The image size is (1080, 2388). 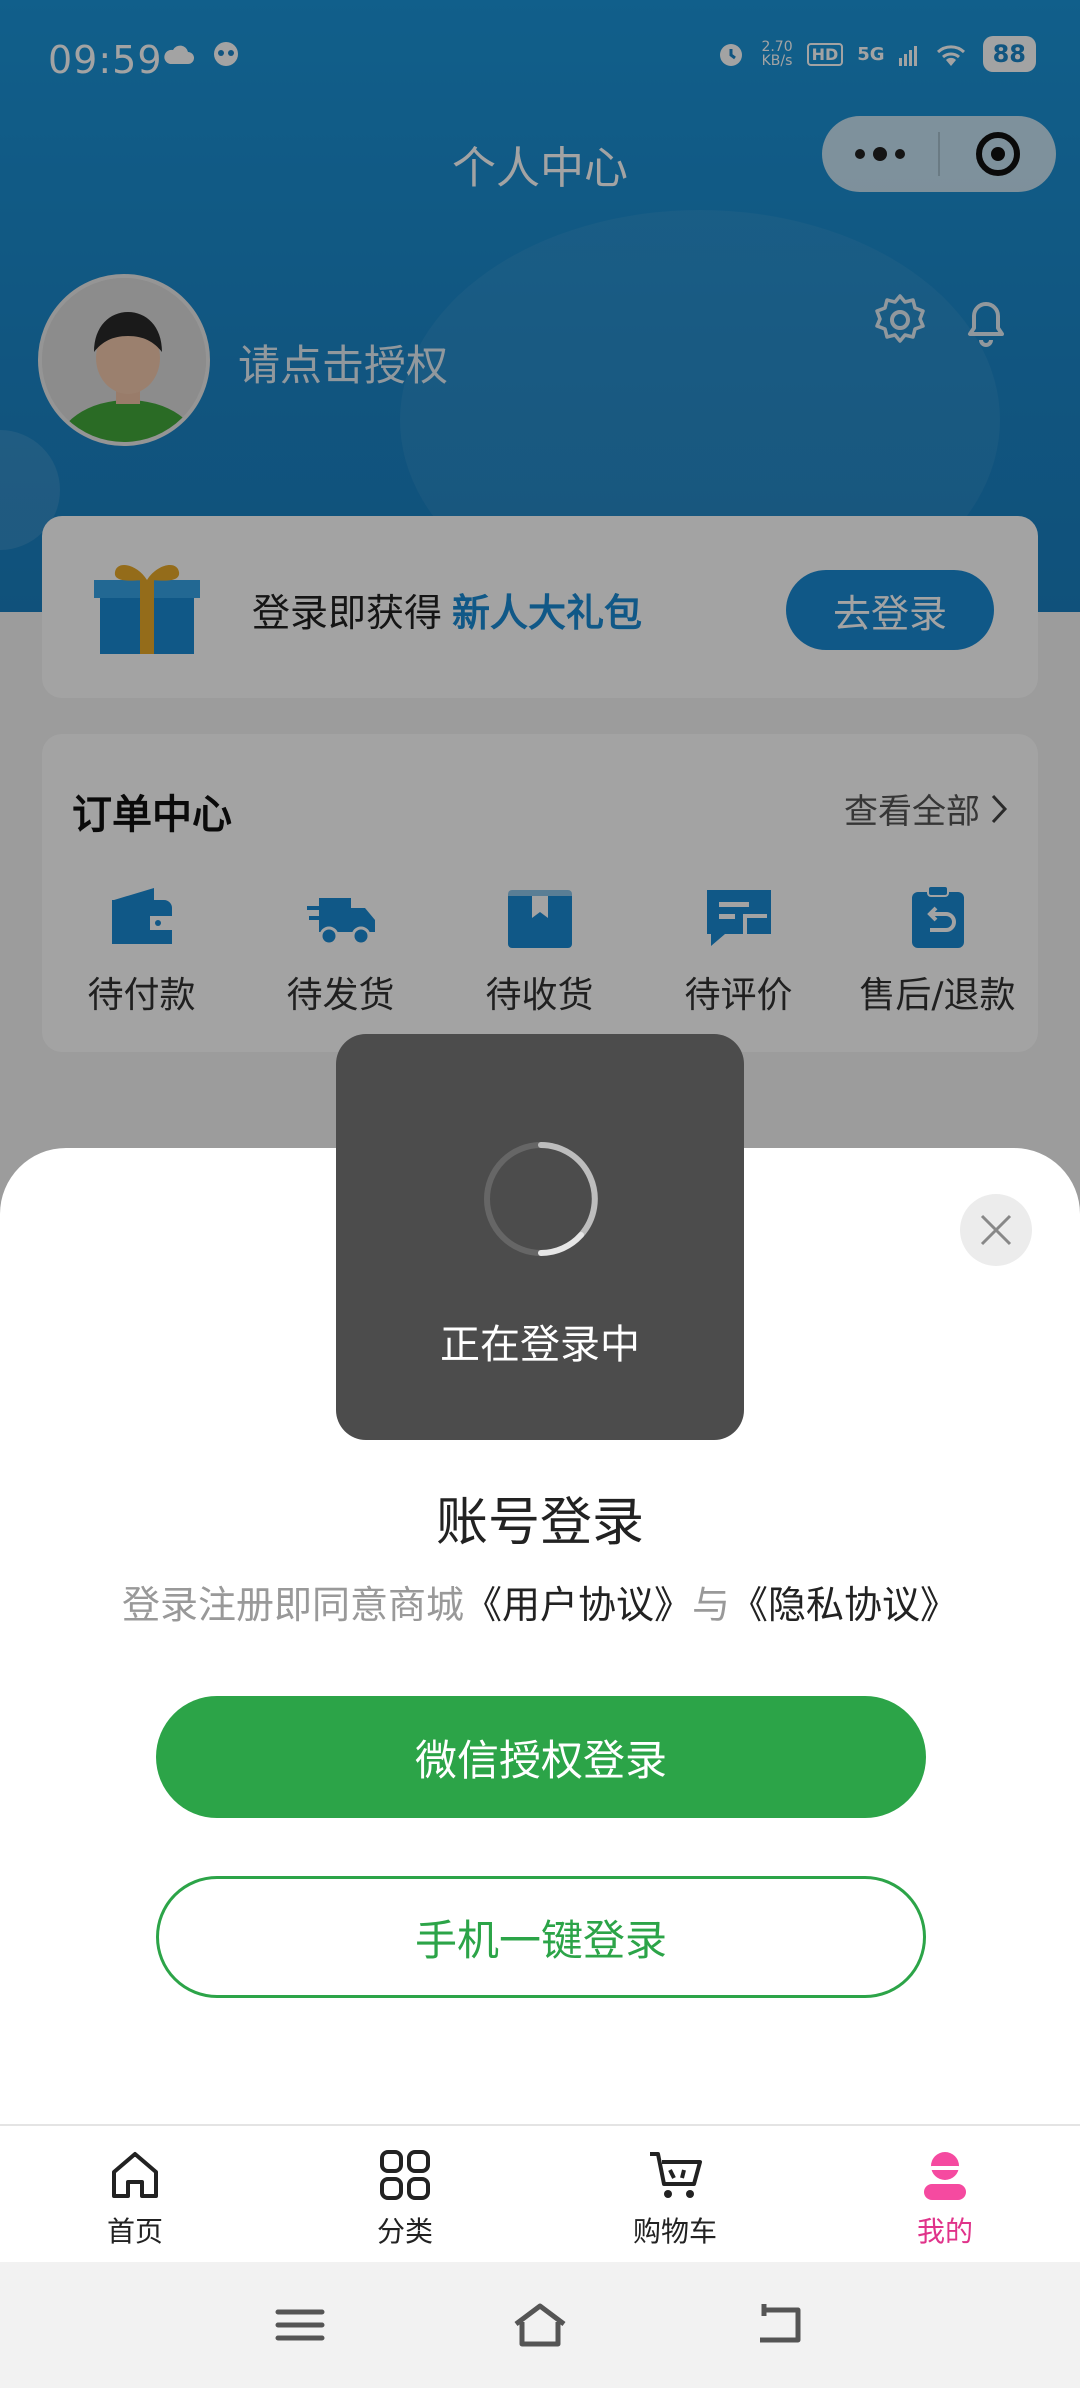 I want to click on cart-icon, so click(x=676, y=2175).